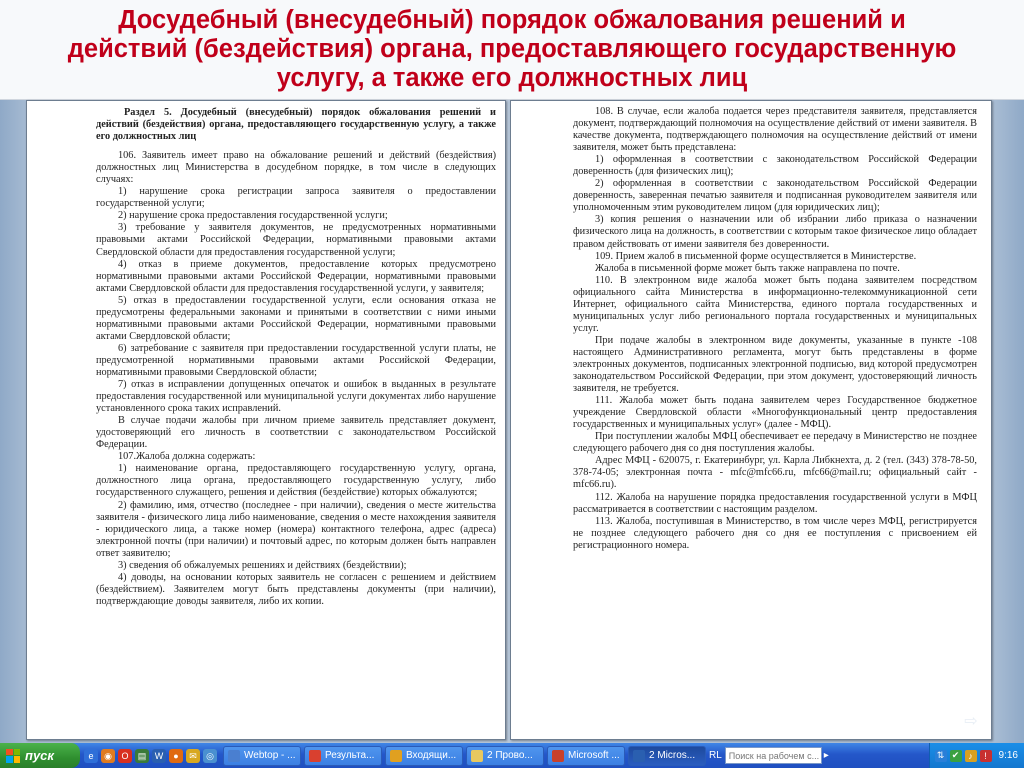 Image resolution: width=1024 pixels, height=768 pixels. I want to click on folder-icon, so click(477, 755).